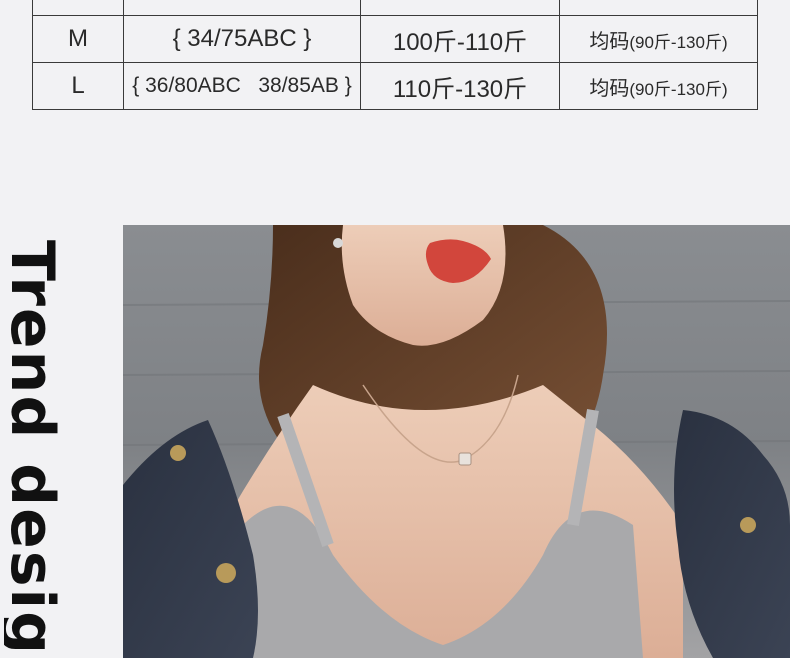 Image resolution: width=790 pixels, height=658 pixels. Describe the element at coordinates (465, 459) in the screenshot. I see `pendant` at that location.